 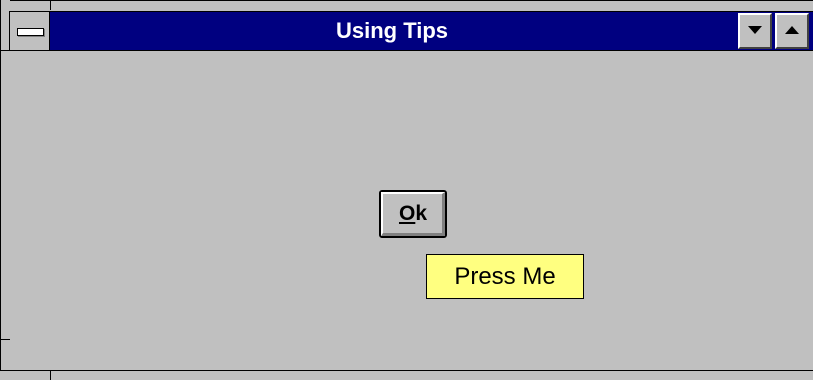 I want to click on system-menu-icon, so click(x=30, y=32).